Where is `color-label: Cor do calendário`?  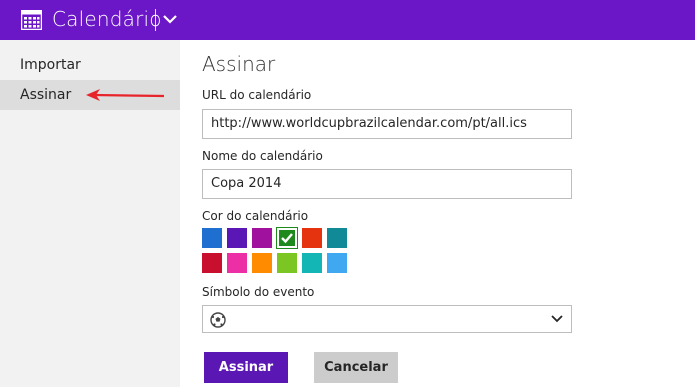 color-label: Cor do calendário is located at coordinates (255, 216).